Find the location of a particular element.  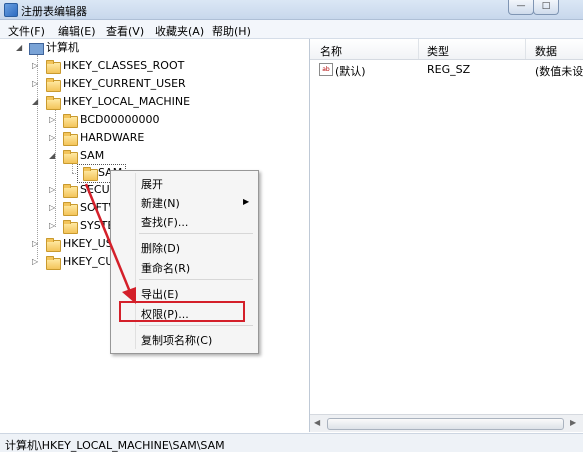

menu-favorites: 收藏夹(A) is located at coordinates (179, 31).